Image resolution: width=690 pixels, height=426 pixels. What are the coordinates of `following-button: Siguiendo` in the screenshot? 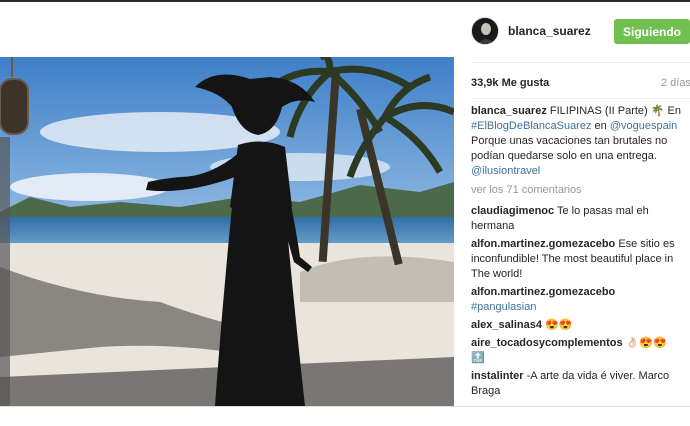 It's located at (652, 31).